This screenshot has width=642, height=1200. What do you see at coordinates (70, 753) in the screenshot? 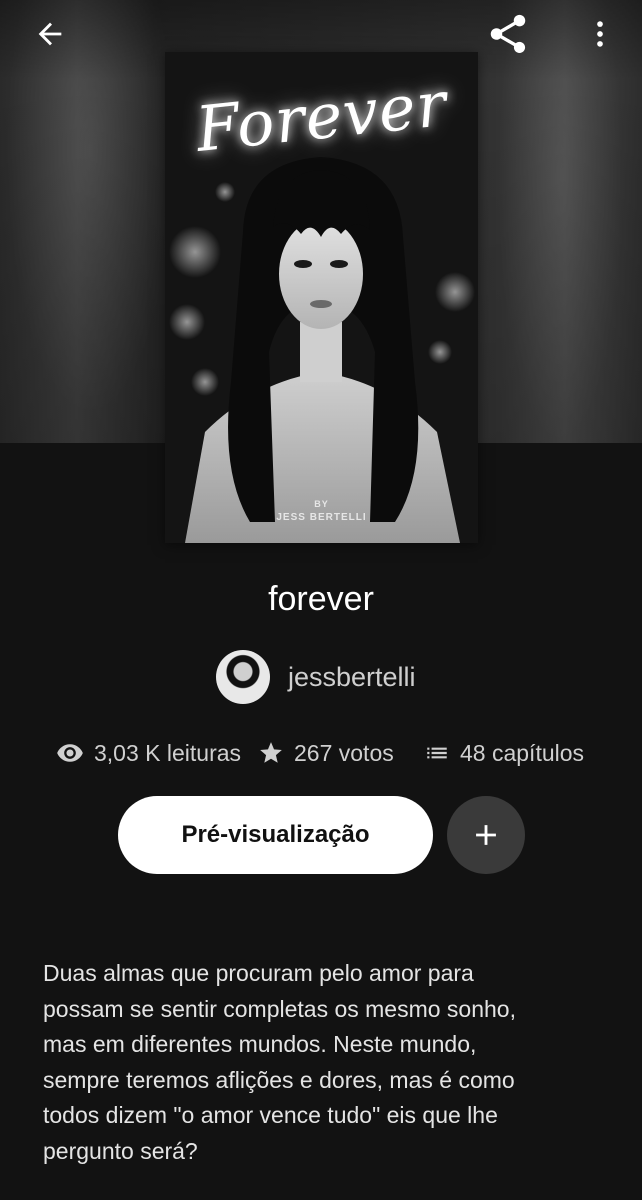
I see `eye-icon` at bounding box center [70, 753].